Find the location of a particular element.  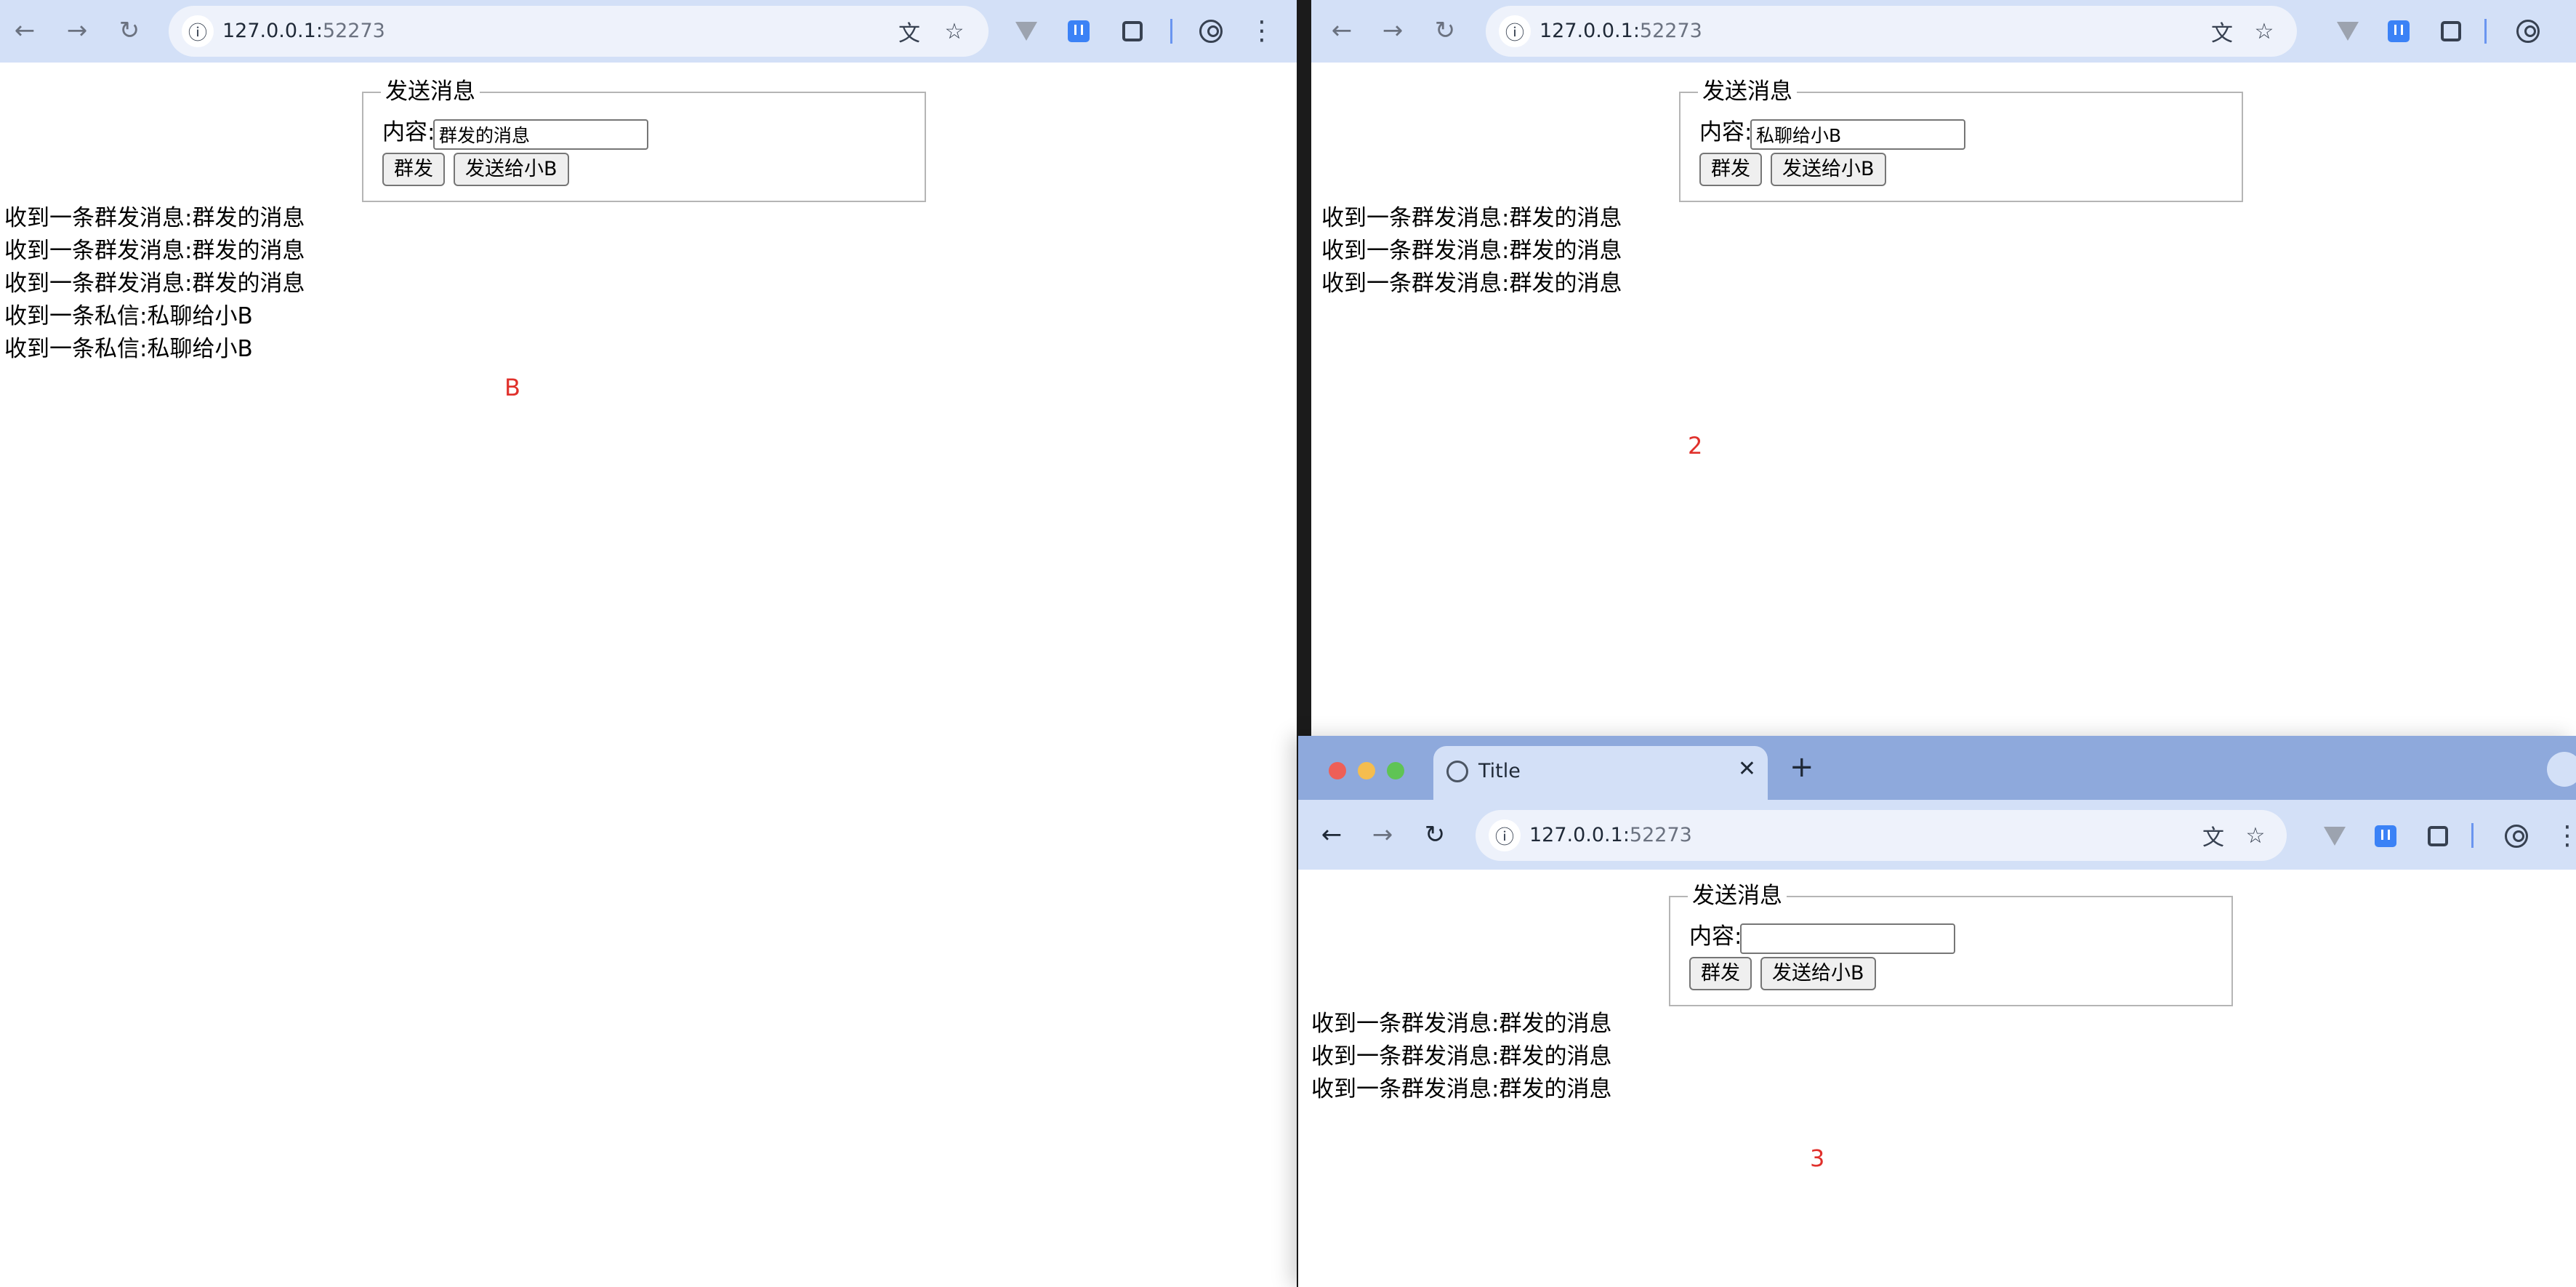

maximize-window-button is located at coordinates (1395, 770).